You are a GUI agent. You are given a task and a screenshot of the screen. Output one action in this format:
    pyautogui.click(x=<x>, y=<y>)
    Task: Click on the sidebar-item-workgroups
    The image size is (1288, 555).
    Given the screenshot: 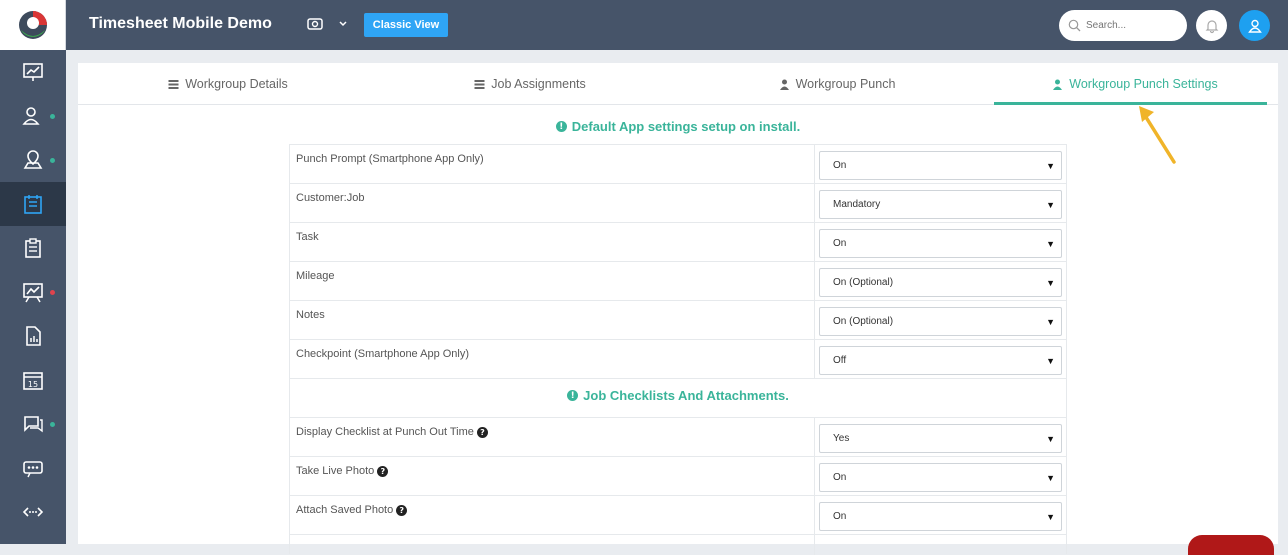 What is the action you would take?
    pyautogui.click(x=33, y=204)
    